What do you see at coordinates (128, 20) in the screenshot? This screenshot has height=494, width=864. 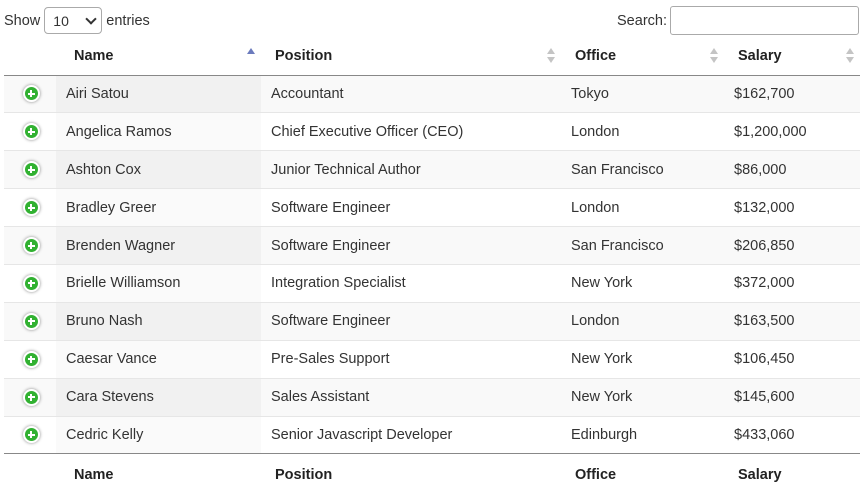 I see `entries-label: entries` at bounding box center [128, 20].